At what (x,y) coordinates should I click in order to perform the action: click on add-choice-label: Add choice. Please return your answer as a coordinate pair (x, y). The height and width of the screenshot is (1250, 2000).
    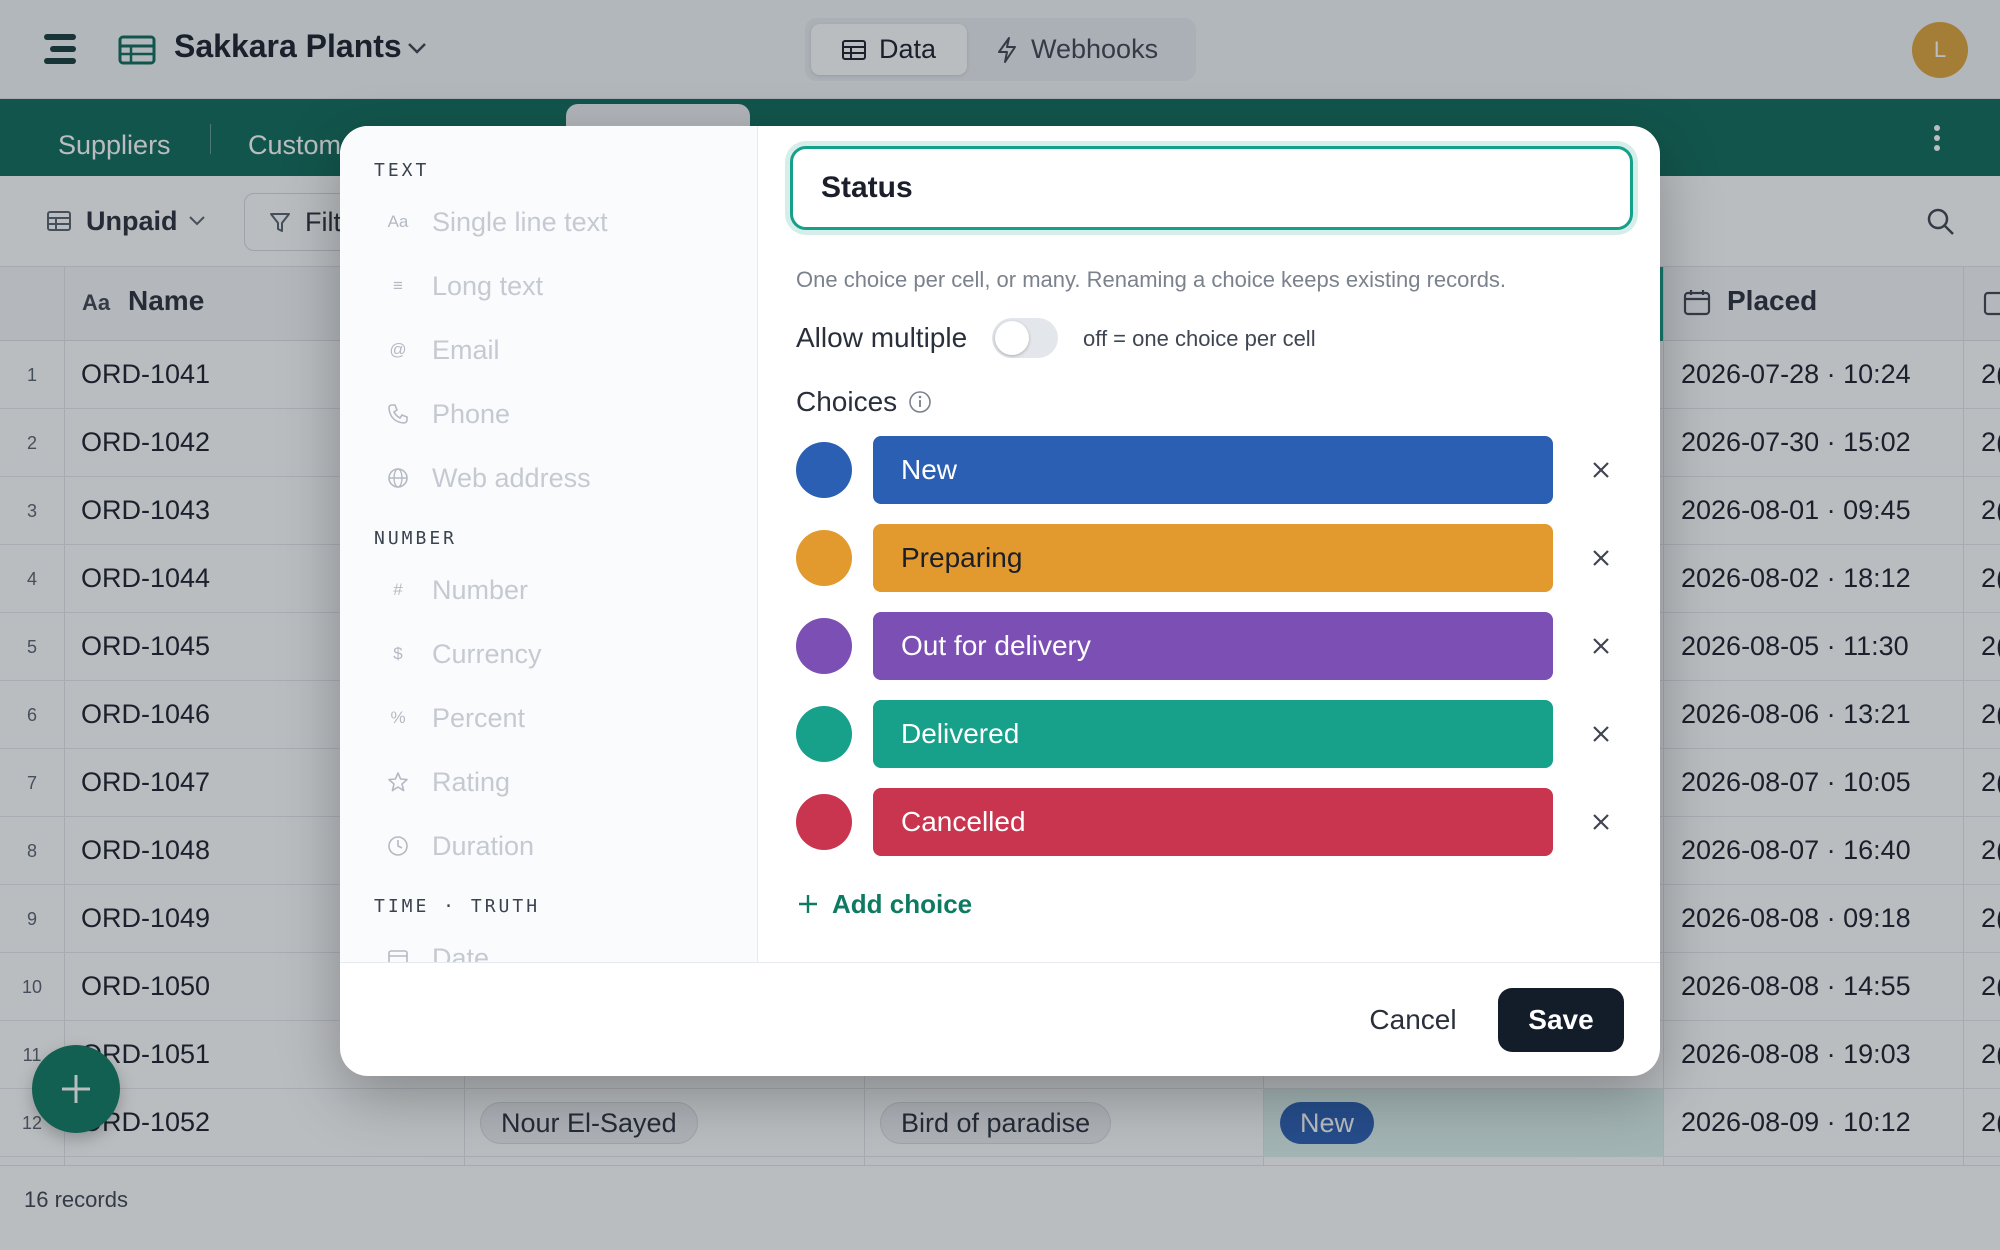
    Looking at the image, I should click on (902, 903).